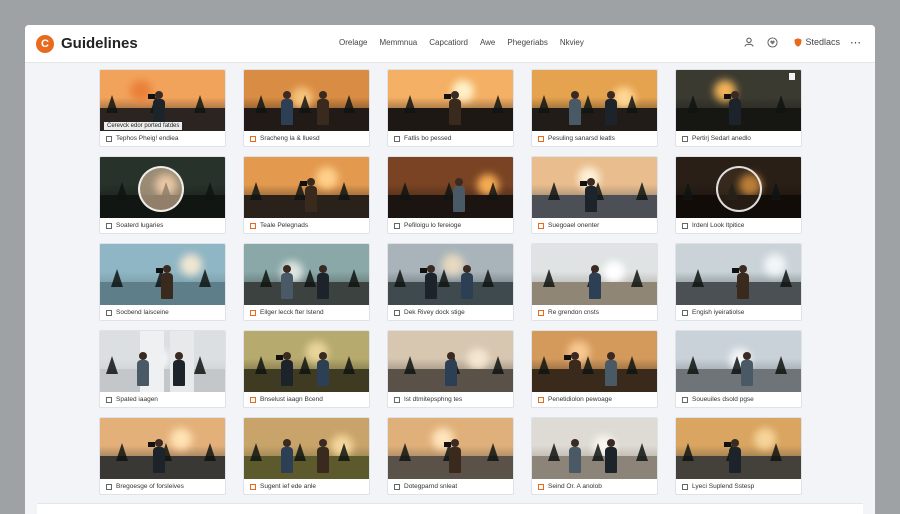 The height and width of the screenshot is (514, 900). What do you see at coordinates (527, 42) in the screenshot?
I see `nav-item-5: Phegeriabs` at bounding box center [527, 42].